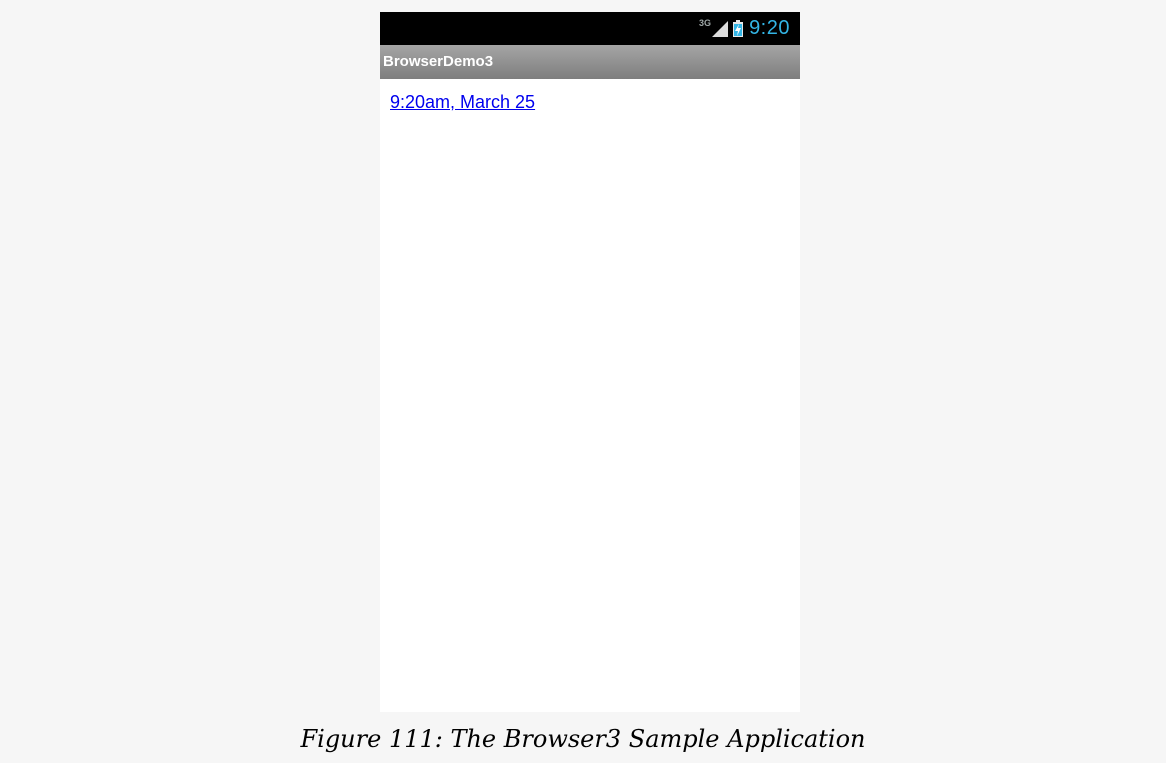  What do you see at coordinates (462, 102) in the screenshot?
I see `time-link: 9:20am, March 25` at bounding box center [462, 102].